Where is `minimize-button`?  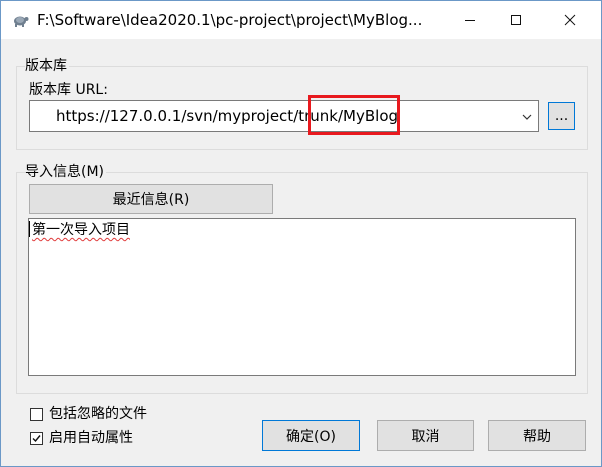 minimize-button is located at coordinates (470, 20).